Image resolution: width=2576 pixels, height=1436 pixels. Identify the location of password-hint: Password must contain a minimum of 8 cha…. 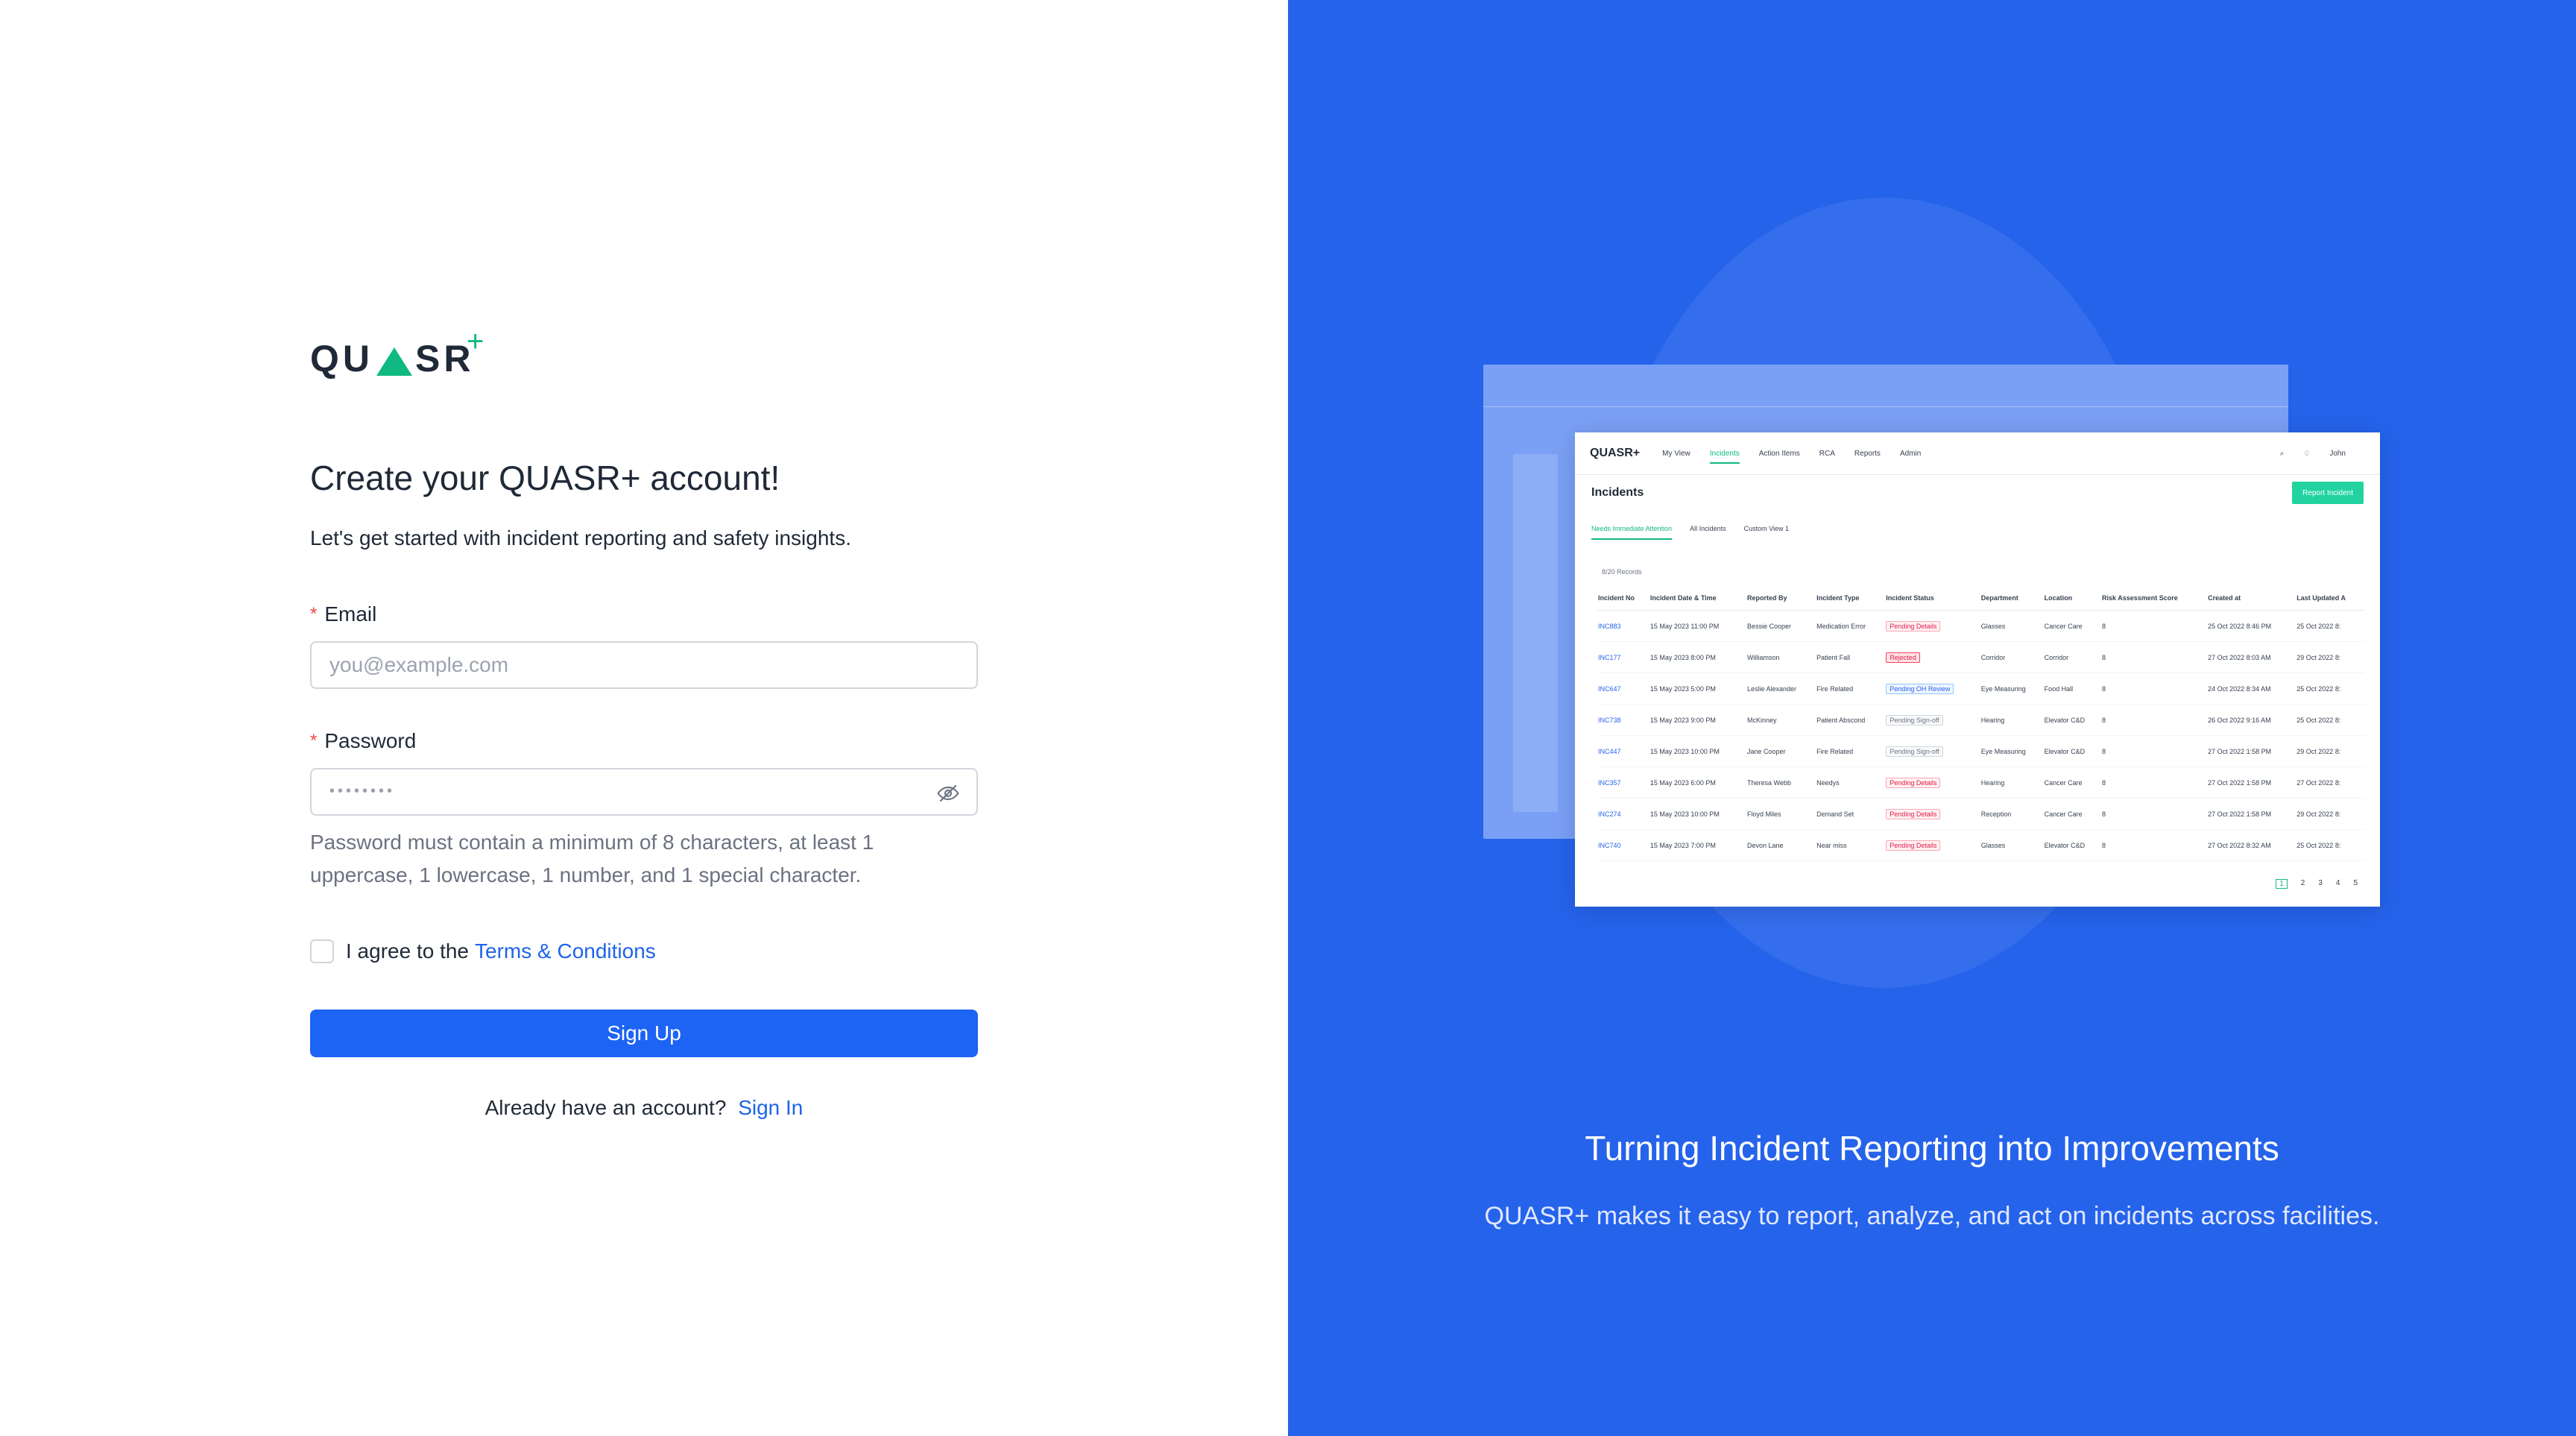
(592, 859).